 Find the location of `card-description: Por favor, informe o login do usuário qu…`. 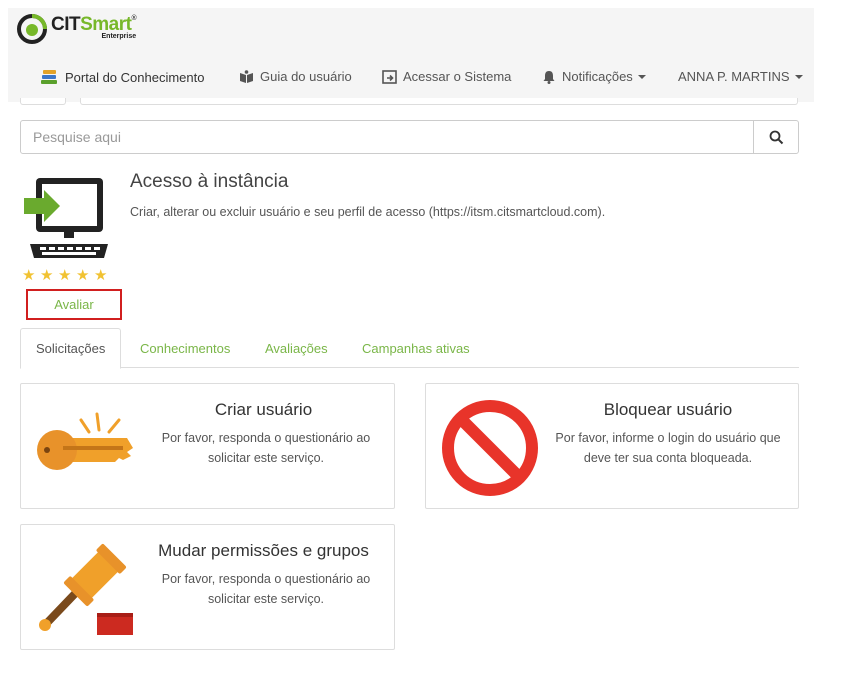

card-description: Por favor, informe o login do usuário qu… is located at coordinates (668, 448).